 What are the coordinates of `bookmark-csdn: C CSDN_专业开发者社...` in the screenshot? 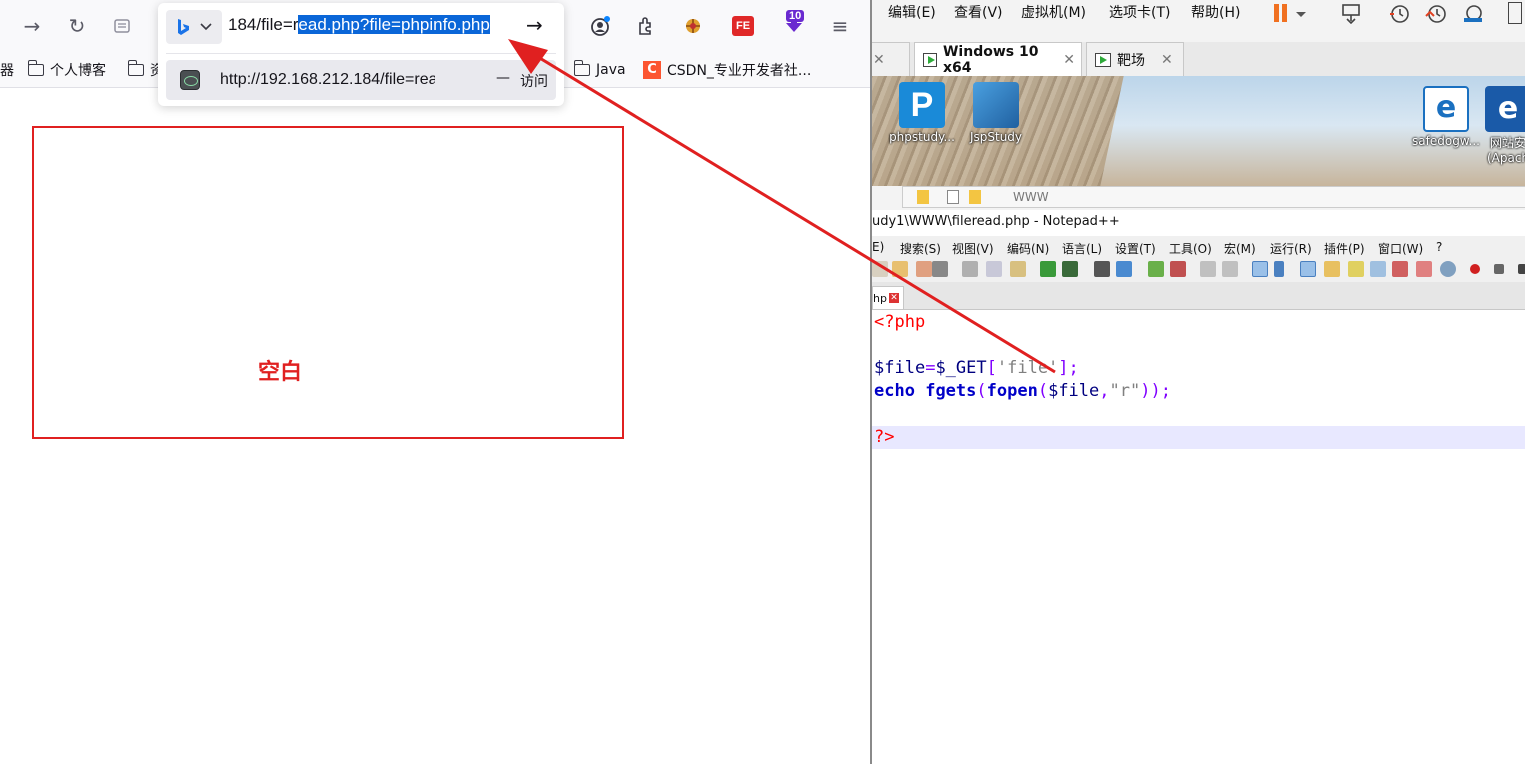 It's located at (727, 70).